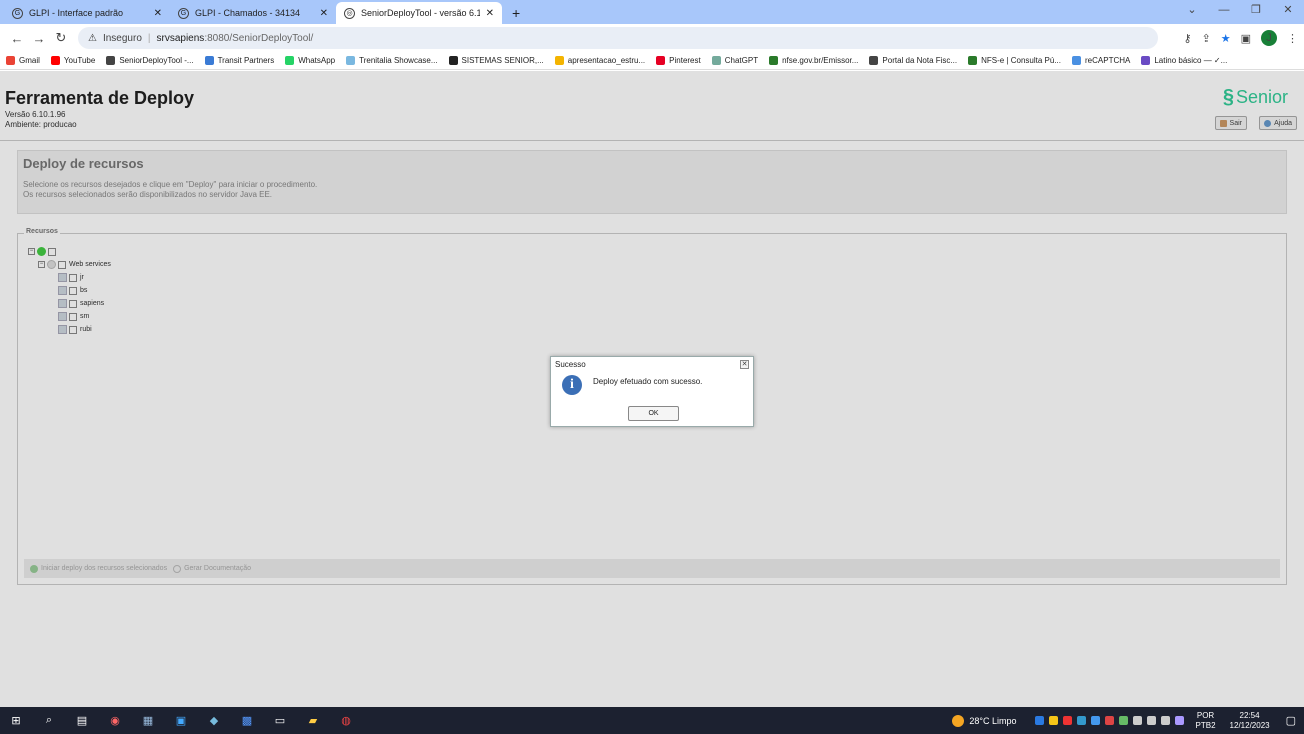 The width and height of the screenshot is (1304, 734). Describe the element at coordinates (346, 721) in the screenshot. I see `chrome-icon: ◍` at that location.